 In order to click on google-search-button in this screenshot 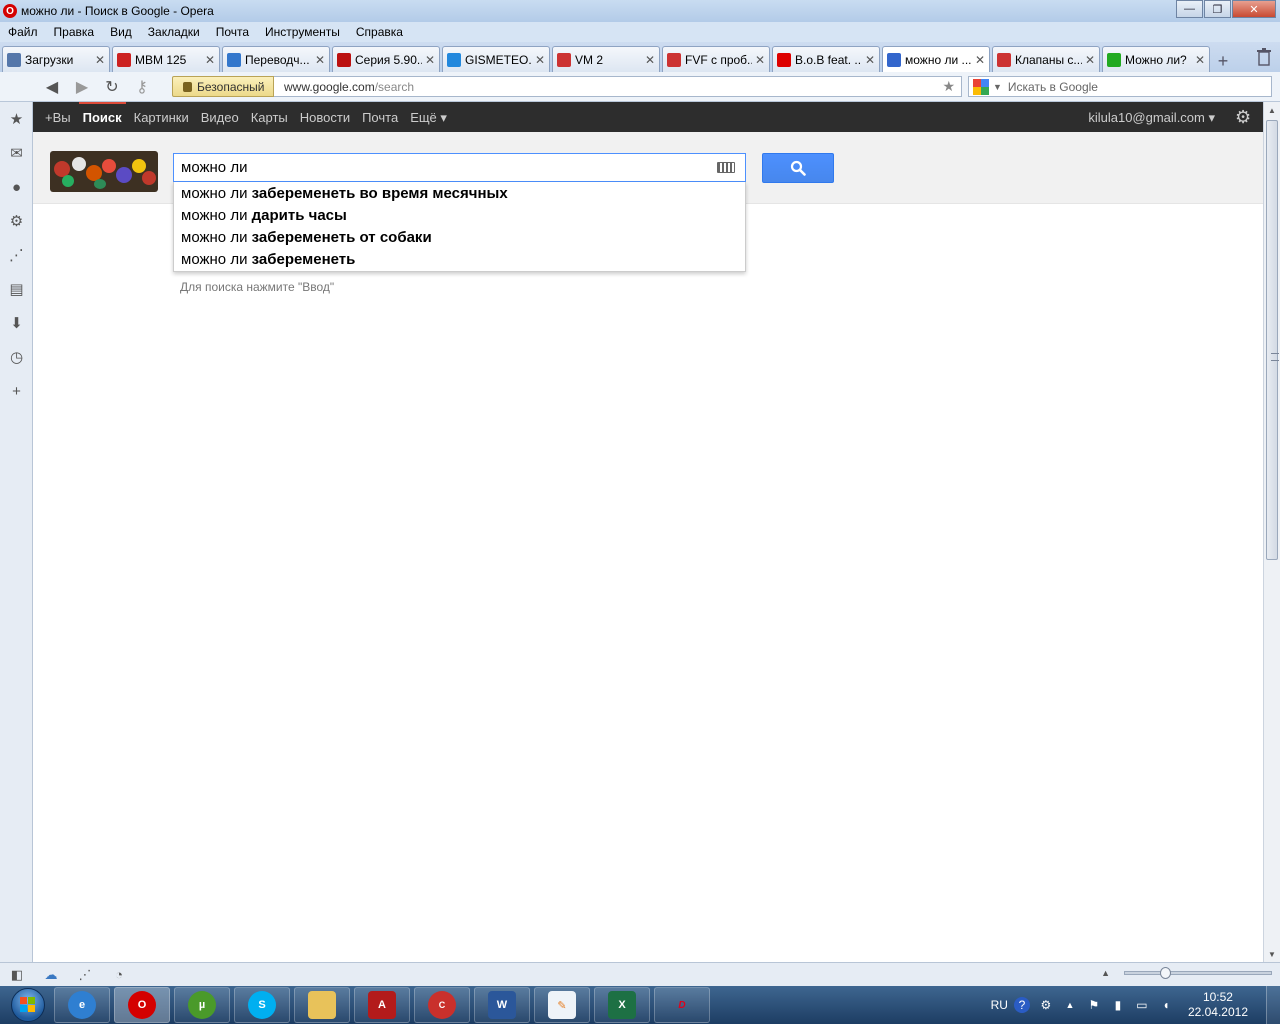, I will do `click(798, 168)`.